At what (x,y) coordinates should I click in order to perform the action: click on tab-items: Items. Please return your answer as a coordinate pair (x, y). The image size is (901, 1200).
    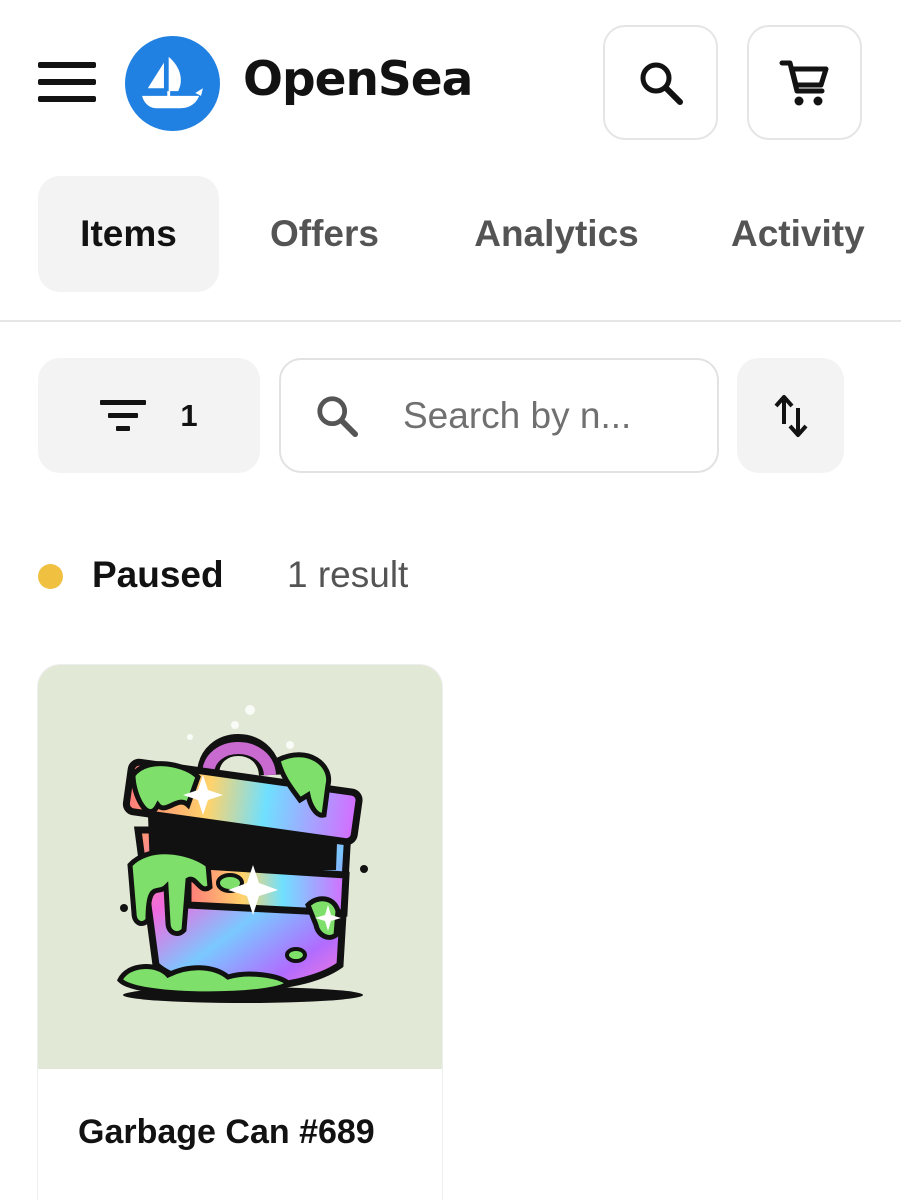
    Looking at the image, I should click on (128, 234).